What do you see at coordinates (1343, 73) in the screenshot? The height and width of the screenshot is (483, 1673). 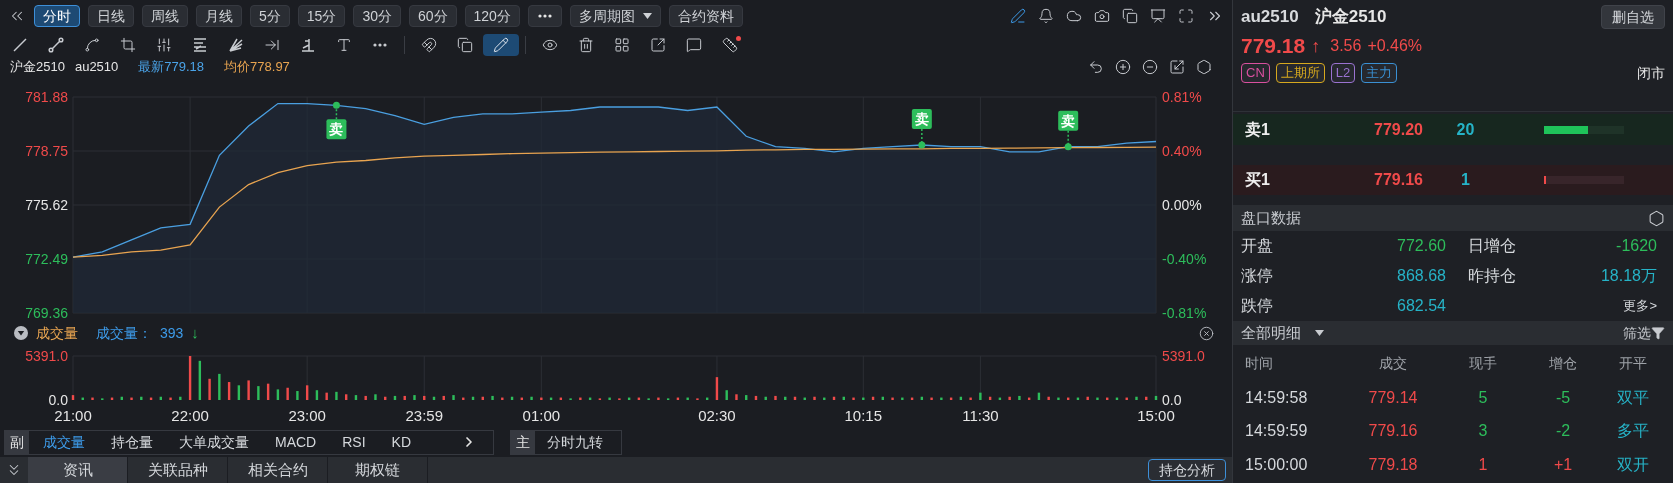 I see `tag: L2` at bounding box center [1343, 73].